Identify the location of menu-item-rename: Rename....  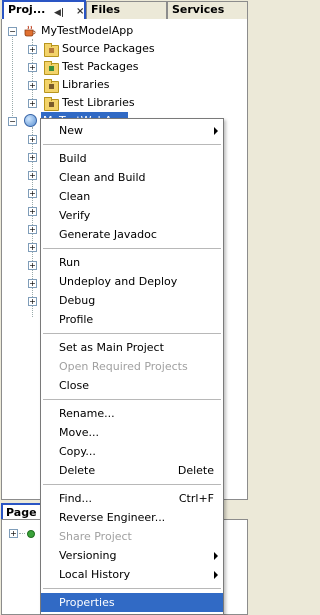
(132, 413).